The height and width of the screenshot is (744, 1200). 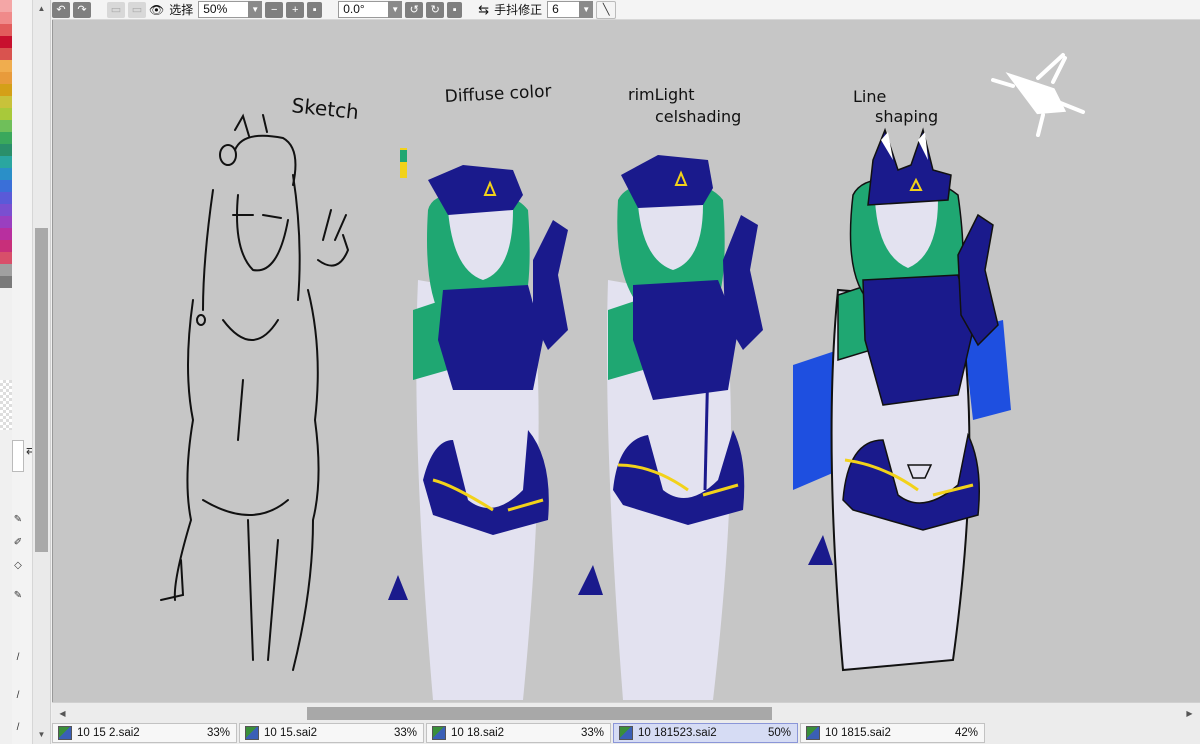 What do you see at coordinates (1189, 713) in the screenshot?
I see `scroll-right-icon: ▶` at bounding box center [1189, 713].